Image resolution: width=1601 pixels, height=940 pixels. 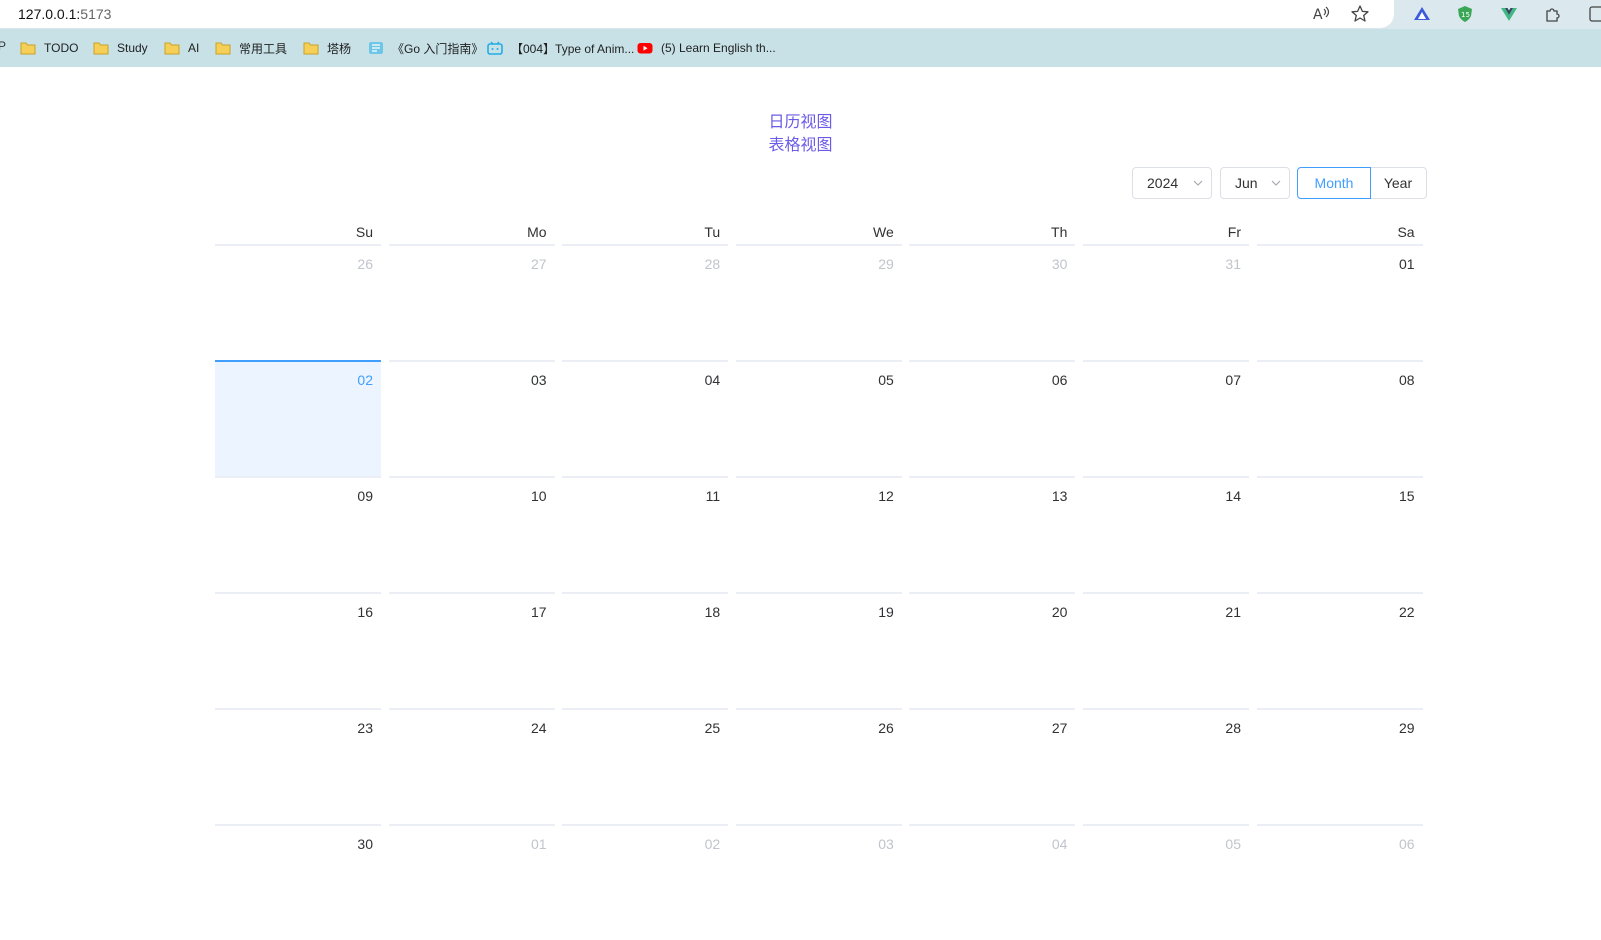 I want to click on calendar-day-cell: 02, so click(x=645, y=882).